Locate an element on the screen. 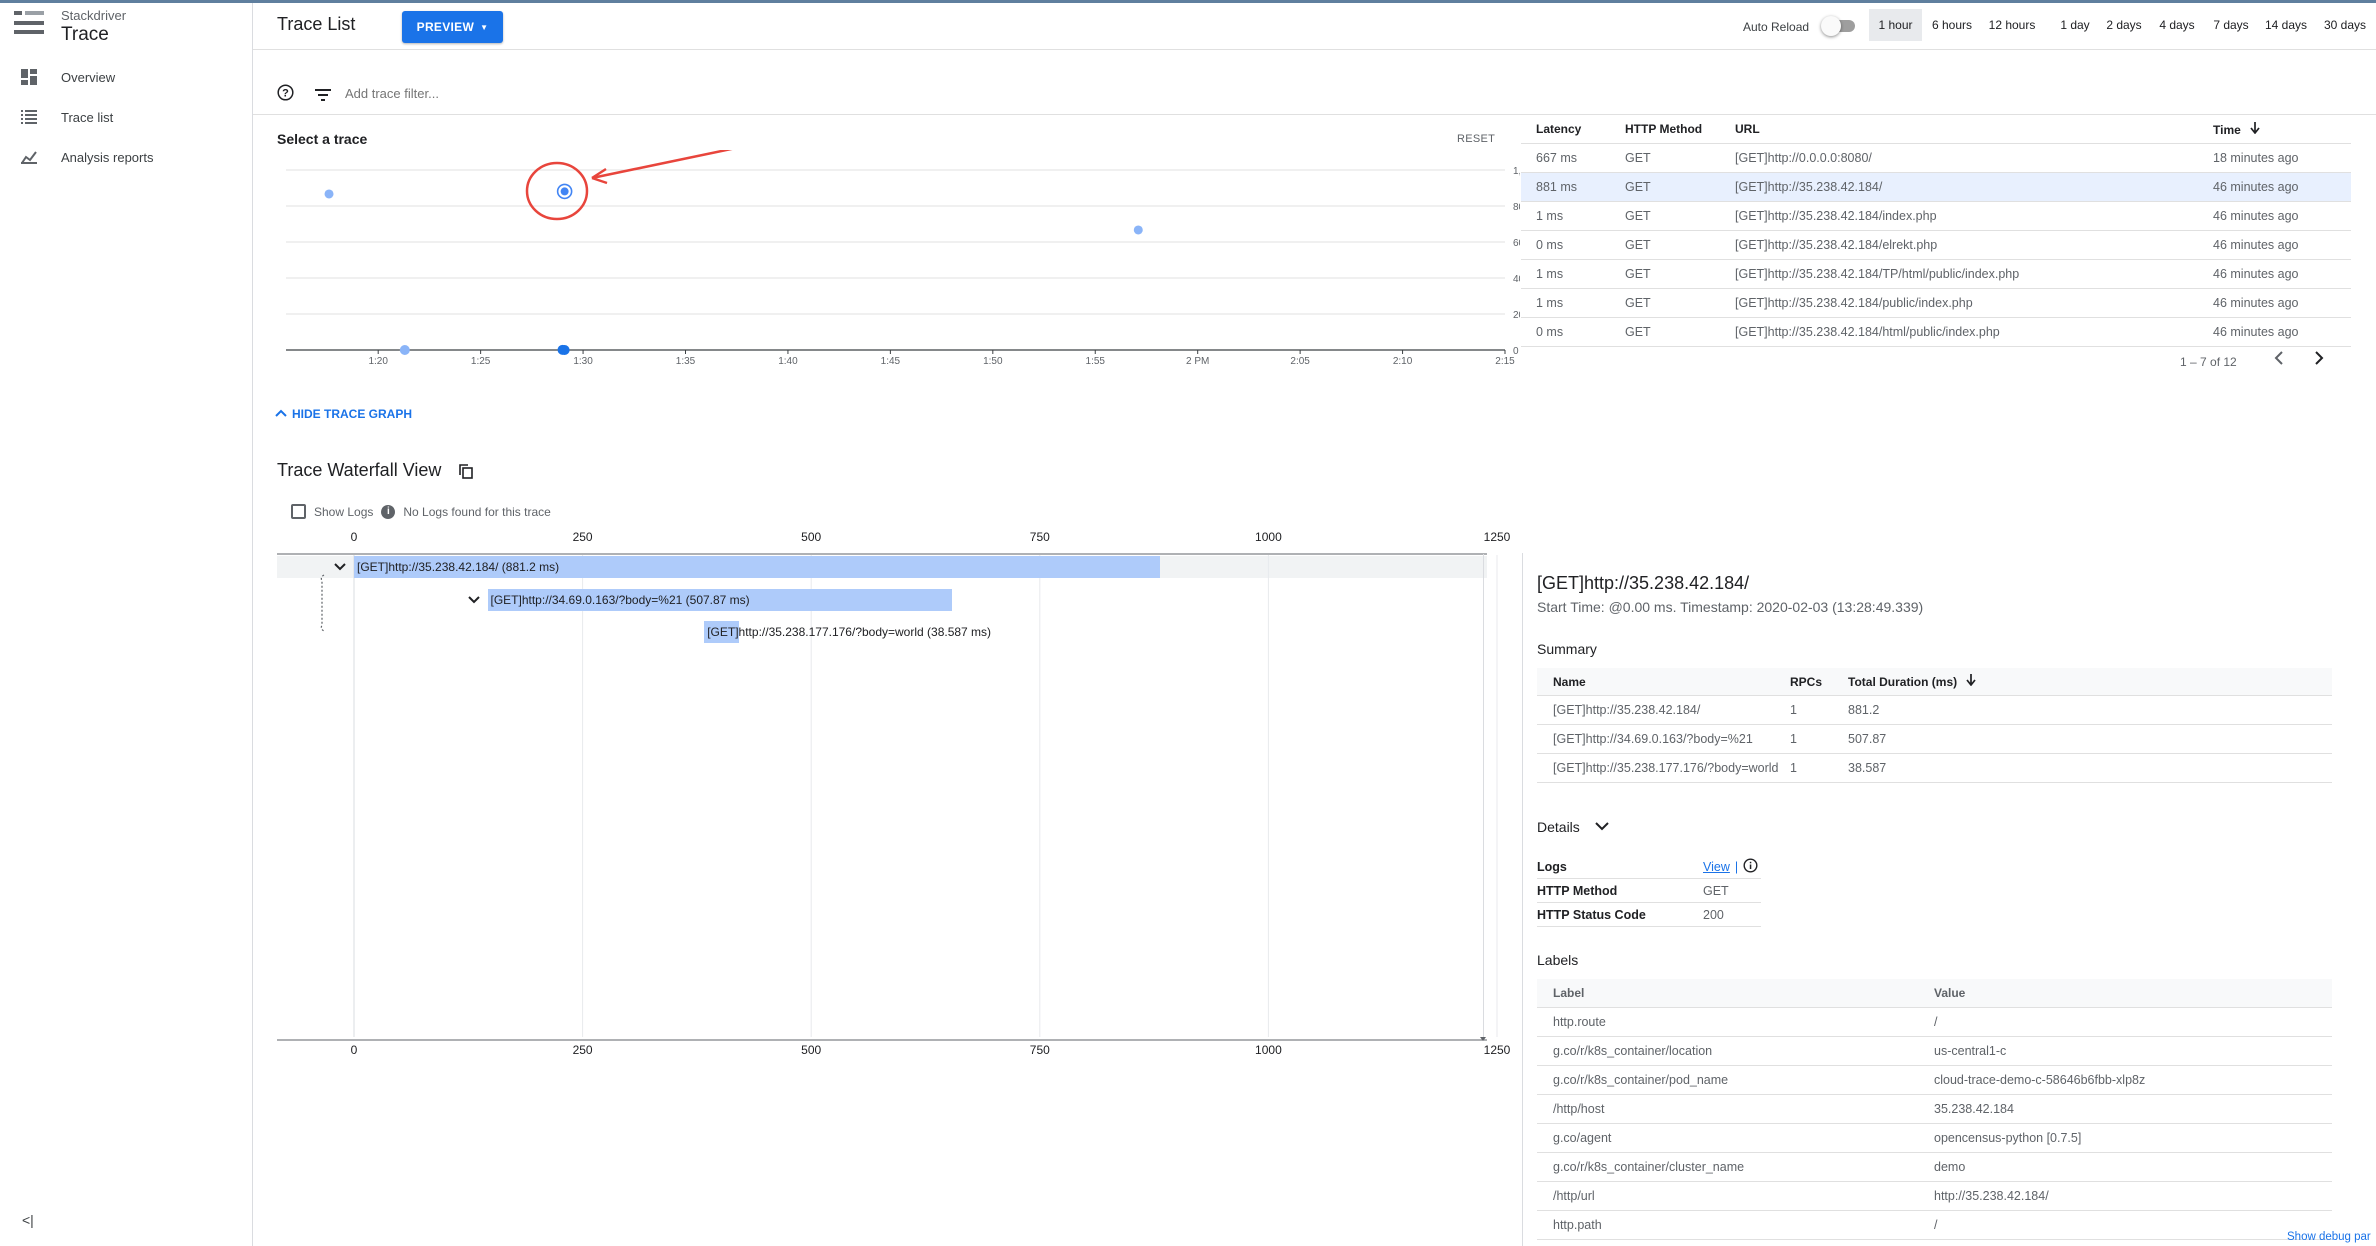 Image resolution: width=2376 pixels, height=1246 pixels. chart-title: Select a trace is located at coordinates (322, 139).